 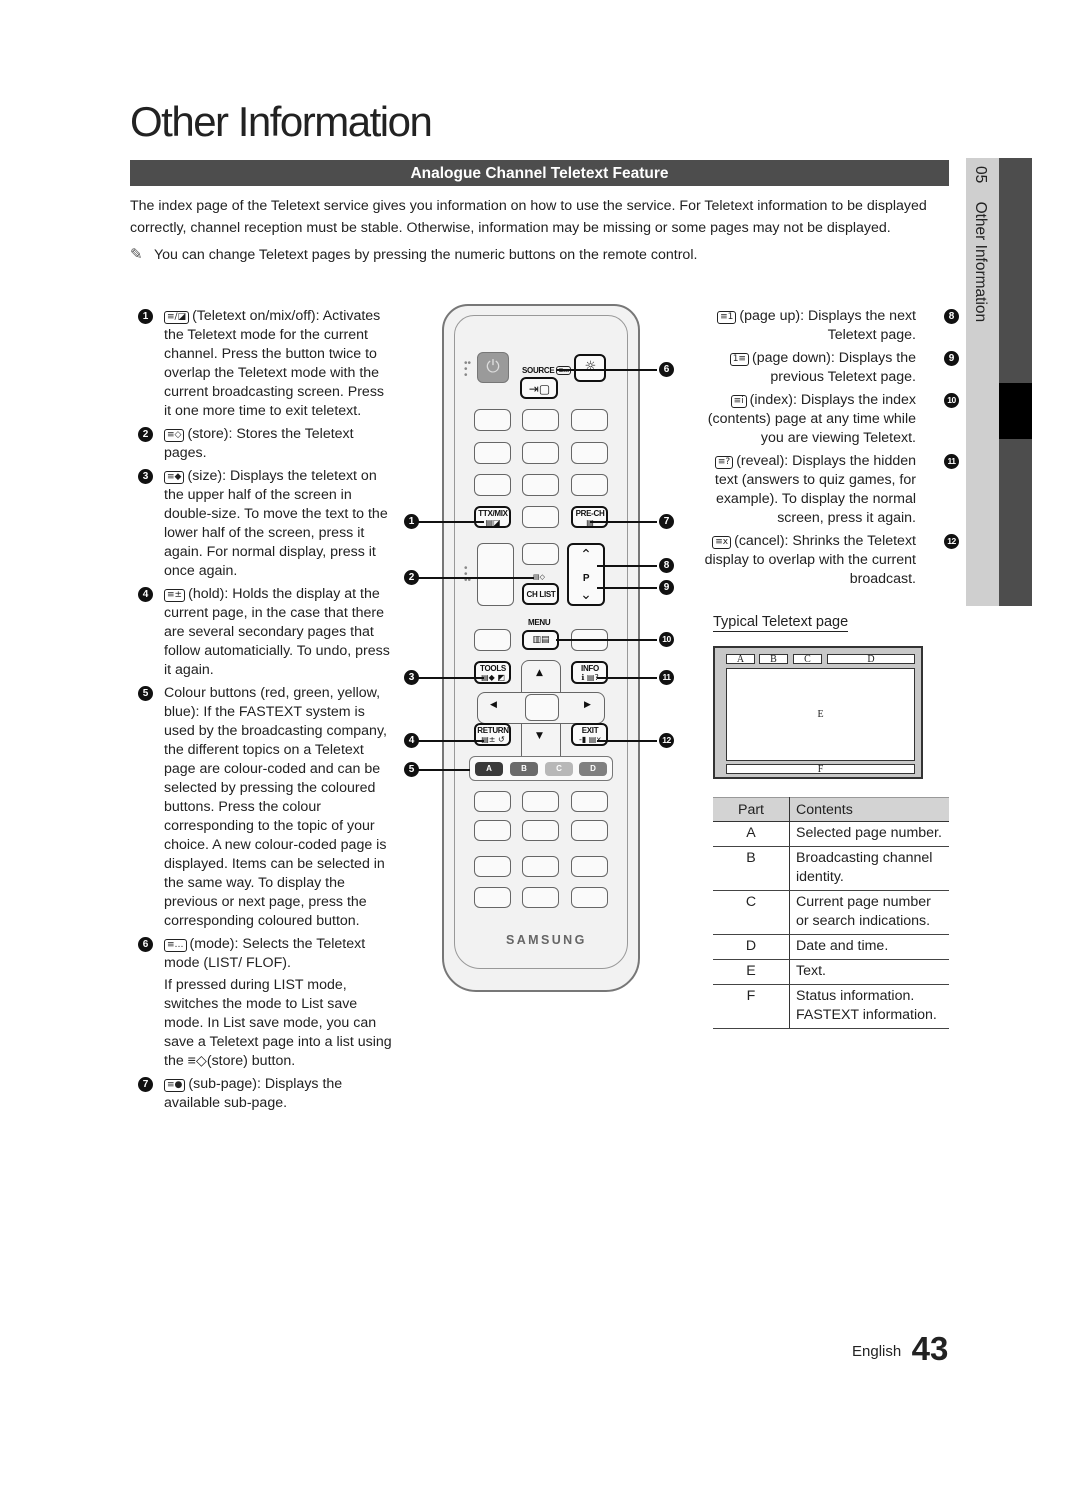 What do you see at coordinates (740, 659) in the screenshot?
I see `teletext-part-a: A` at bounding box center [740, 659].